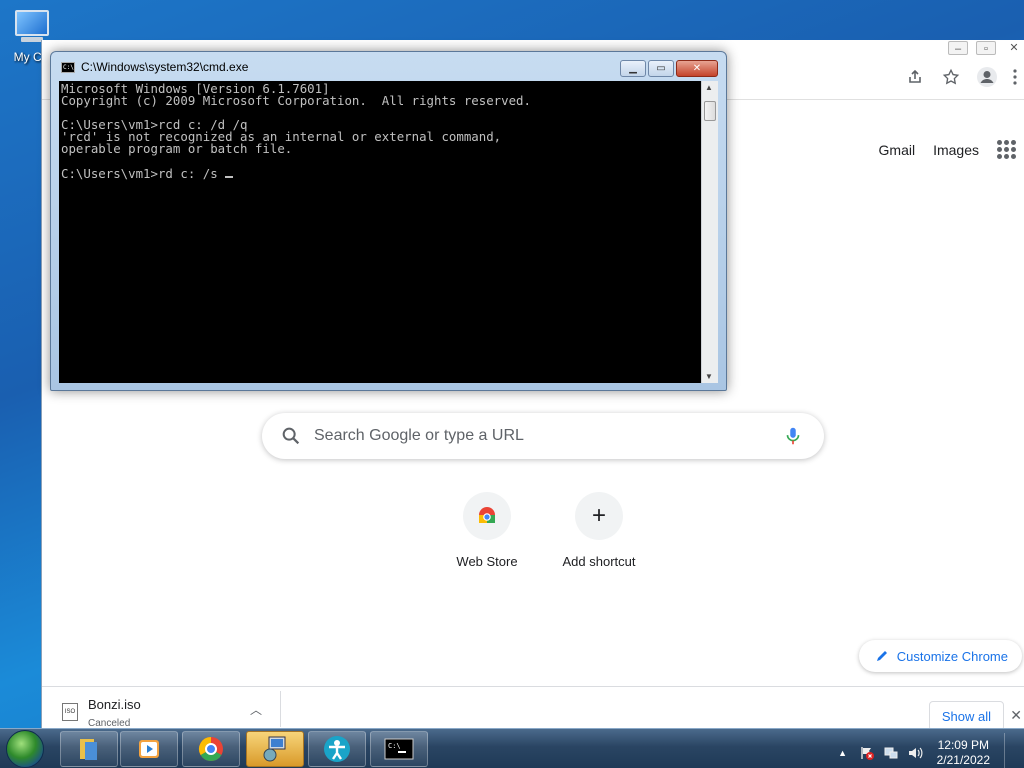  What do you see at coordinates (987, 77) in the screenshot?
I see `profile-avatar-icon` at bounding box center [987, 77].